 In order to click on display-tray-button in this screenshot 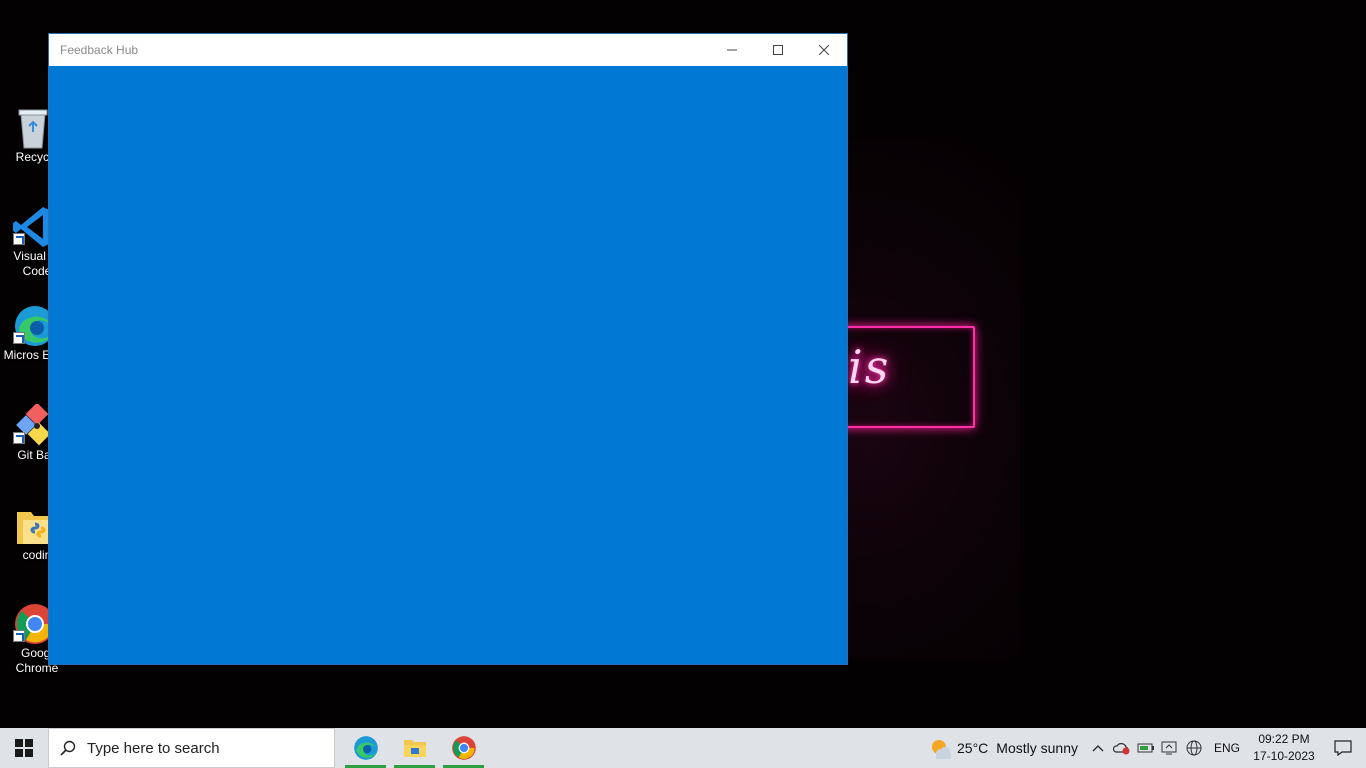, I will do `click(1170, 748)`.